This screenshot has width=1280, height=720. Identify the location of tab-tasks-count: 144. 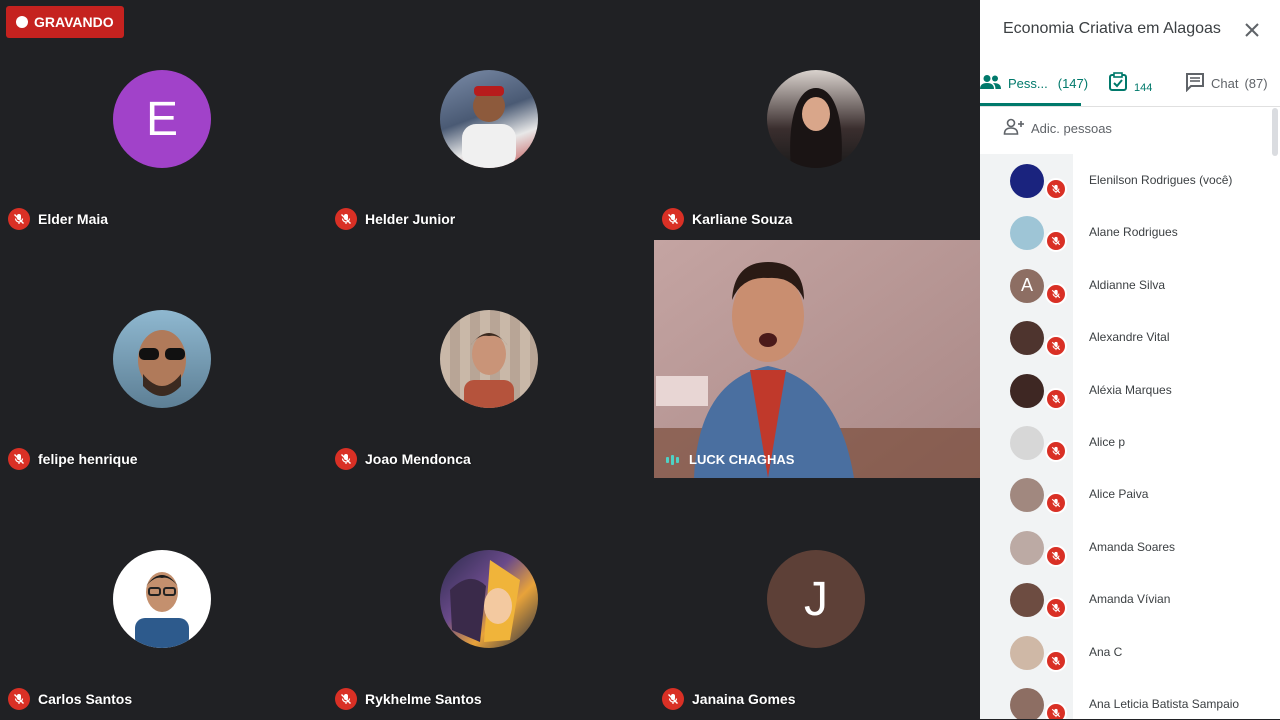
(1143, 88).